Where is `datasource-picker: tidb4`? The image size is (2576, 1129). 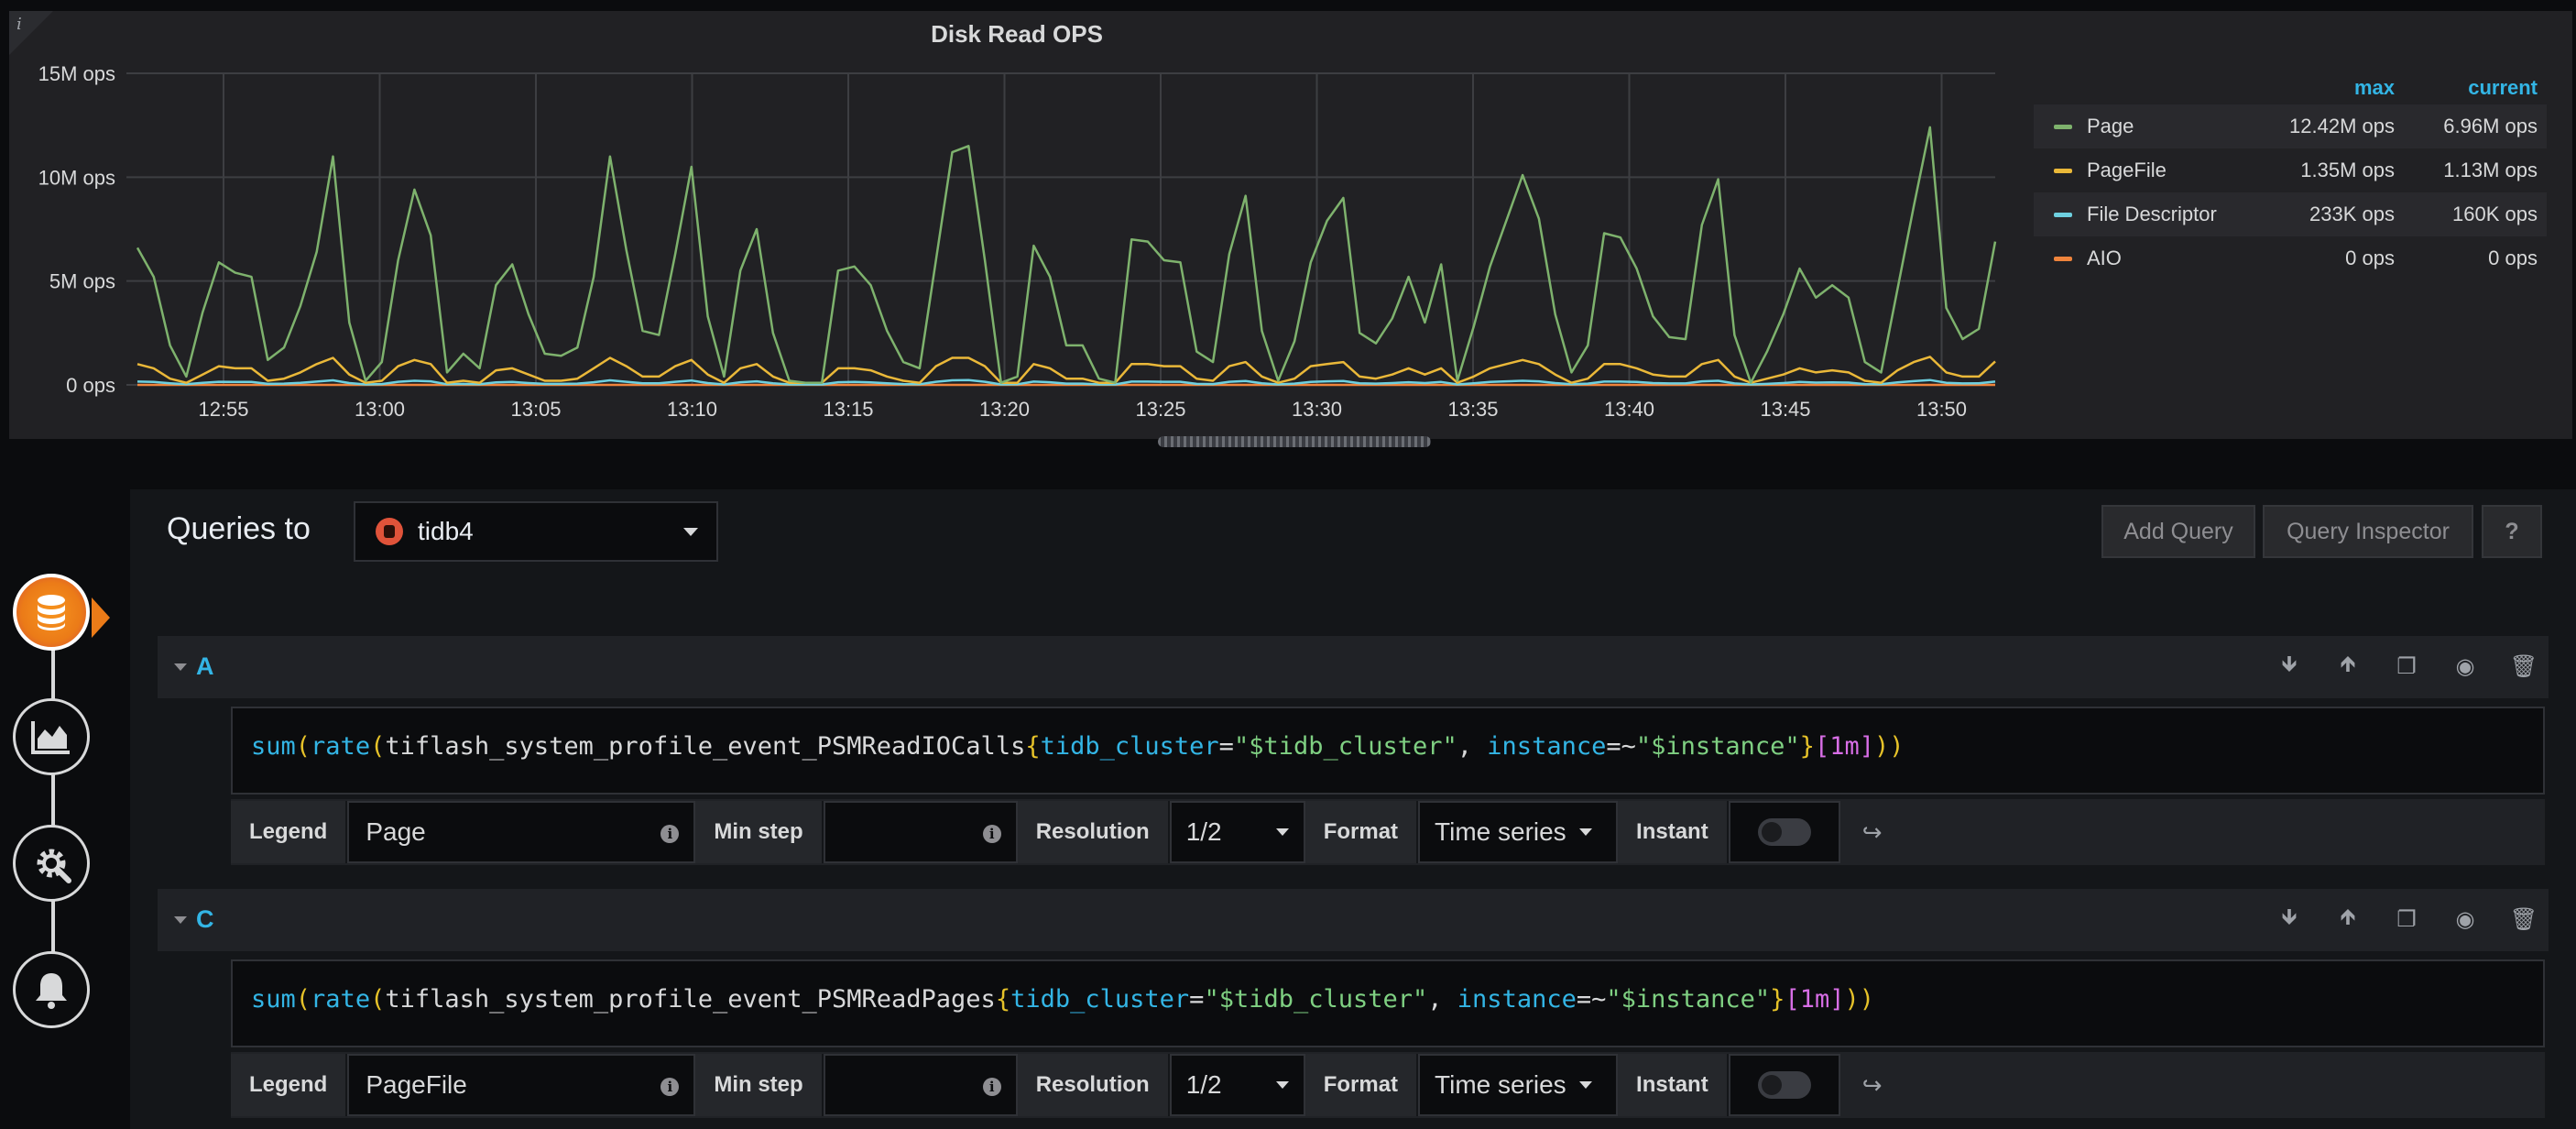 datasource-picker: tidb4 is located at coordinates (536, 531).